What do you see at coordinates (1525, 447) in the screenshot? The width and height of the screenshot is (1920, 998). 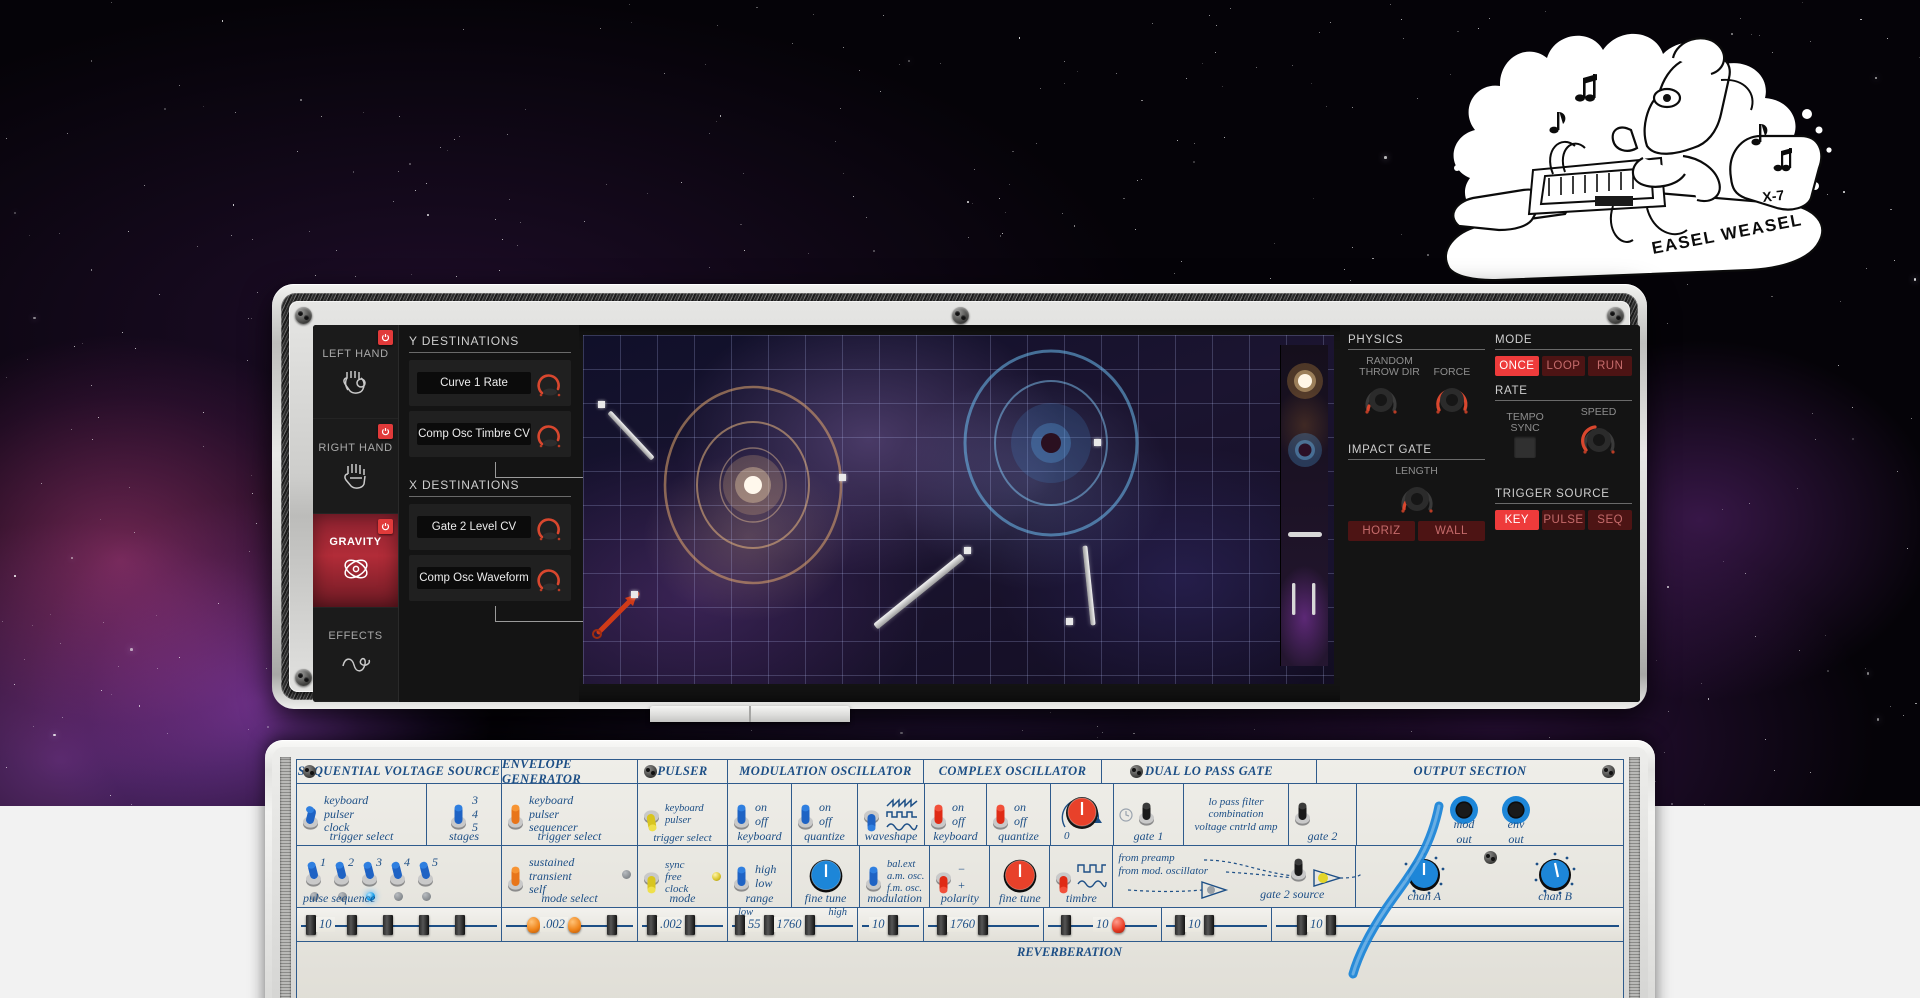 I see `tempo-sync-checkbox` at bounding box center [1525, 447].